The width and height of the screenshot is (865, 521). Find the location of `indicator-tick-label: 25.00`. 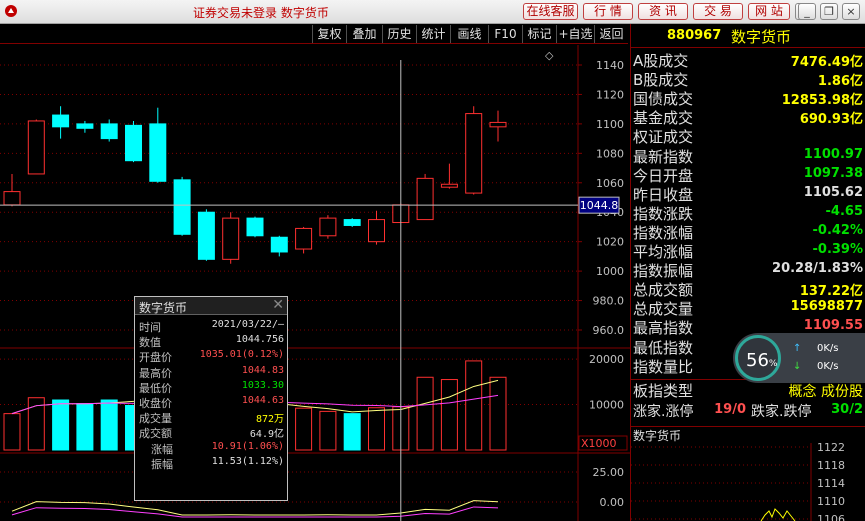

indicator-tick-label: 25.00 is located at coordinates (609, 472).